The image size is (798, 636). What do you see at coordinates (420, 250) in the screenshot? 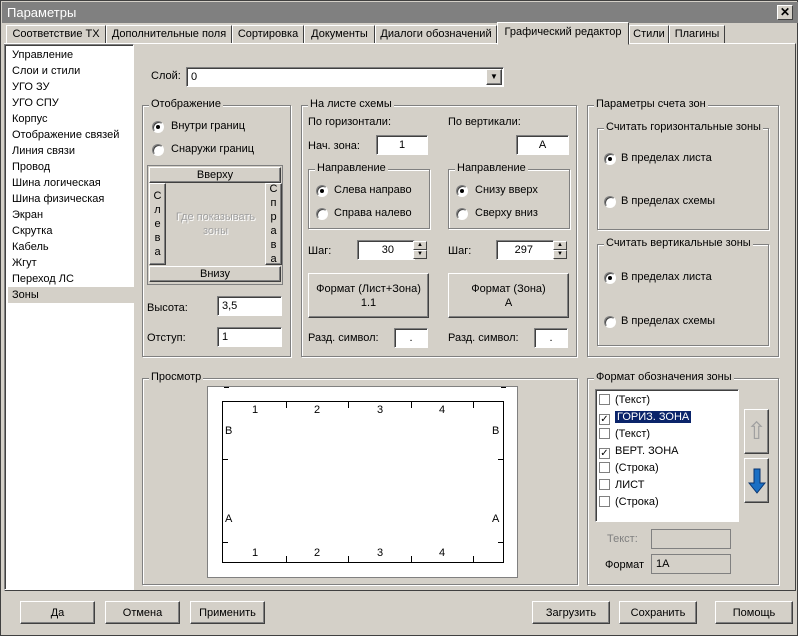
I see `step-h-spinner: ▲ ▼` at bounding box center [420, 250].